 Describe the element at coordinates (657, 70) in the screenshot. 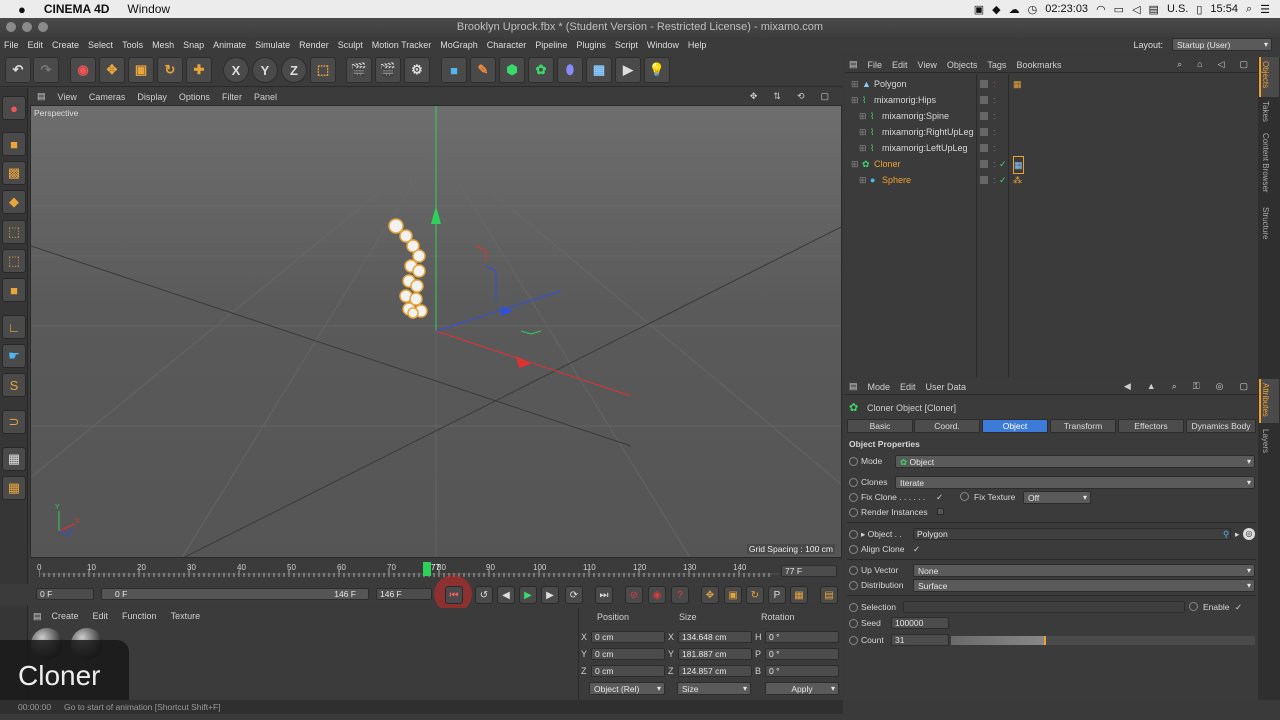

I see `light-icon: 💡` at that location.